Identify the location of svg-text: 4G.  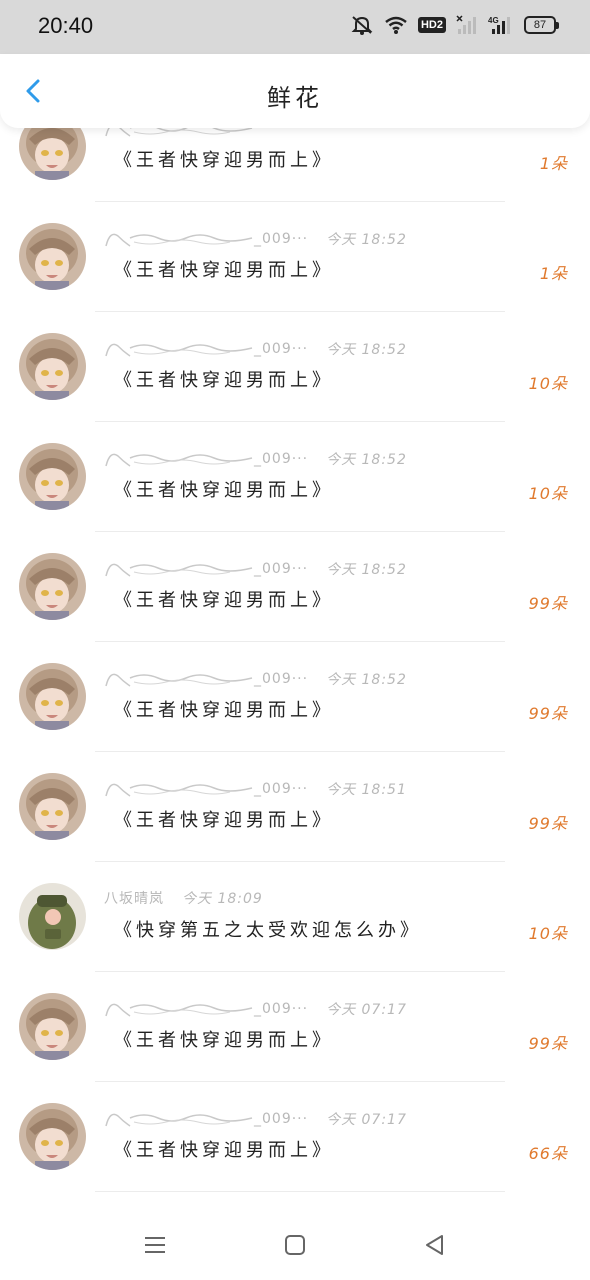
(493, 20).